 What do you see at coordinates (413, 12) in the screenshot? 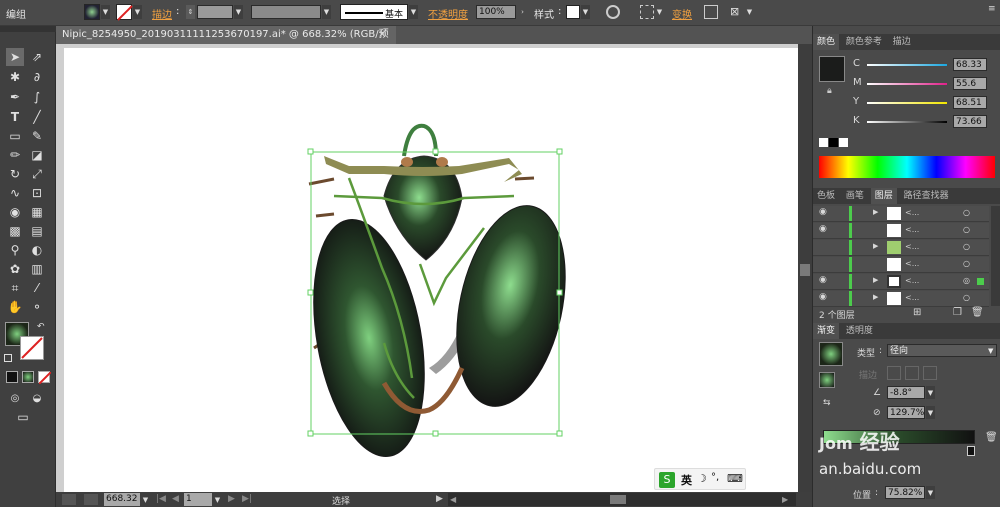
I see `brush-dropdown: ▼` at bounding box center [413, 12].